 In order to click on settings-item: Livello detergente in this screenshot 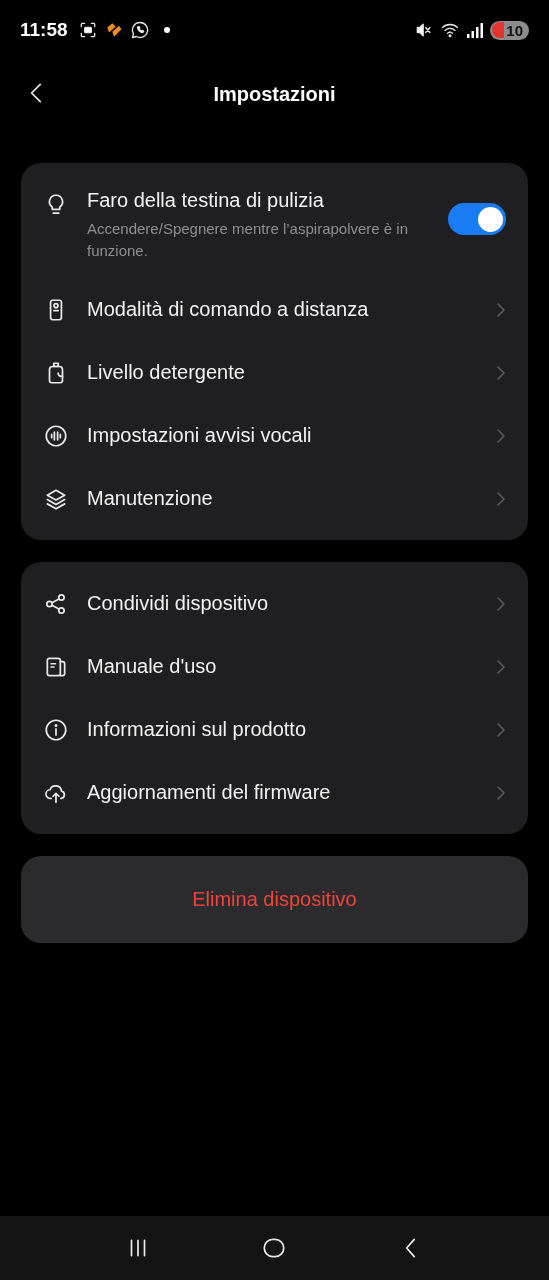, I will do `click(274, 372)`.